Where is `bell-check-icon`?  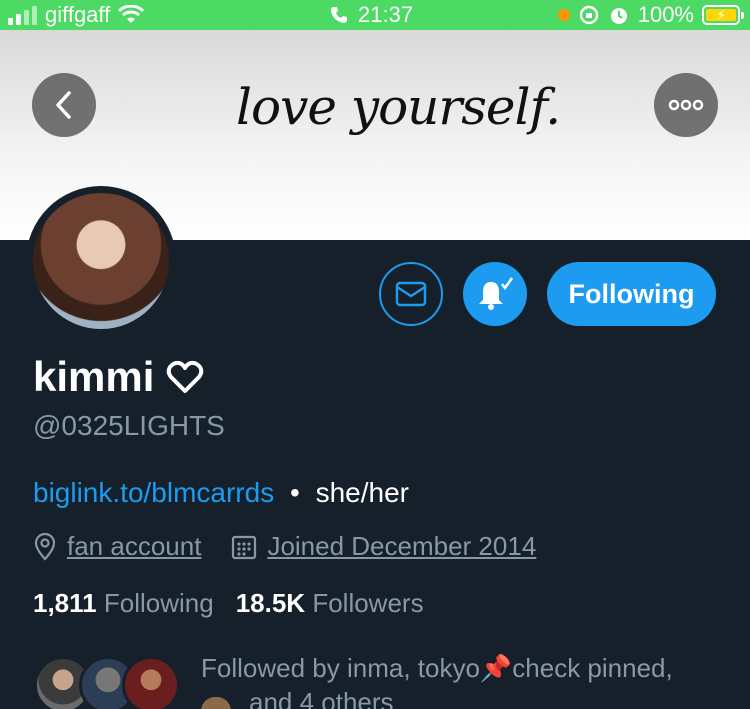 bell-check-icon is located at coordinates (496, 293).